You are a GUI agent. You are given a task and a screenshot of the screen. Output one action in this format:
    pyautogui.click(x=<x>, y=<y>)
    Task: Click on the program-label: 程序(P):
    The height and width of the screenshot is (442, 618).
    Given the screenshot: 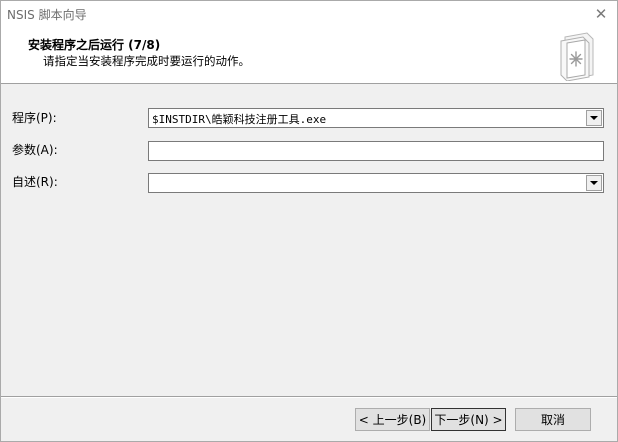 What is the action you would take?
    pyautogui.click(x=34, y=118)
    